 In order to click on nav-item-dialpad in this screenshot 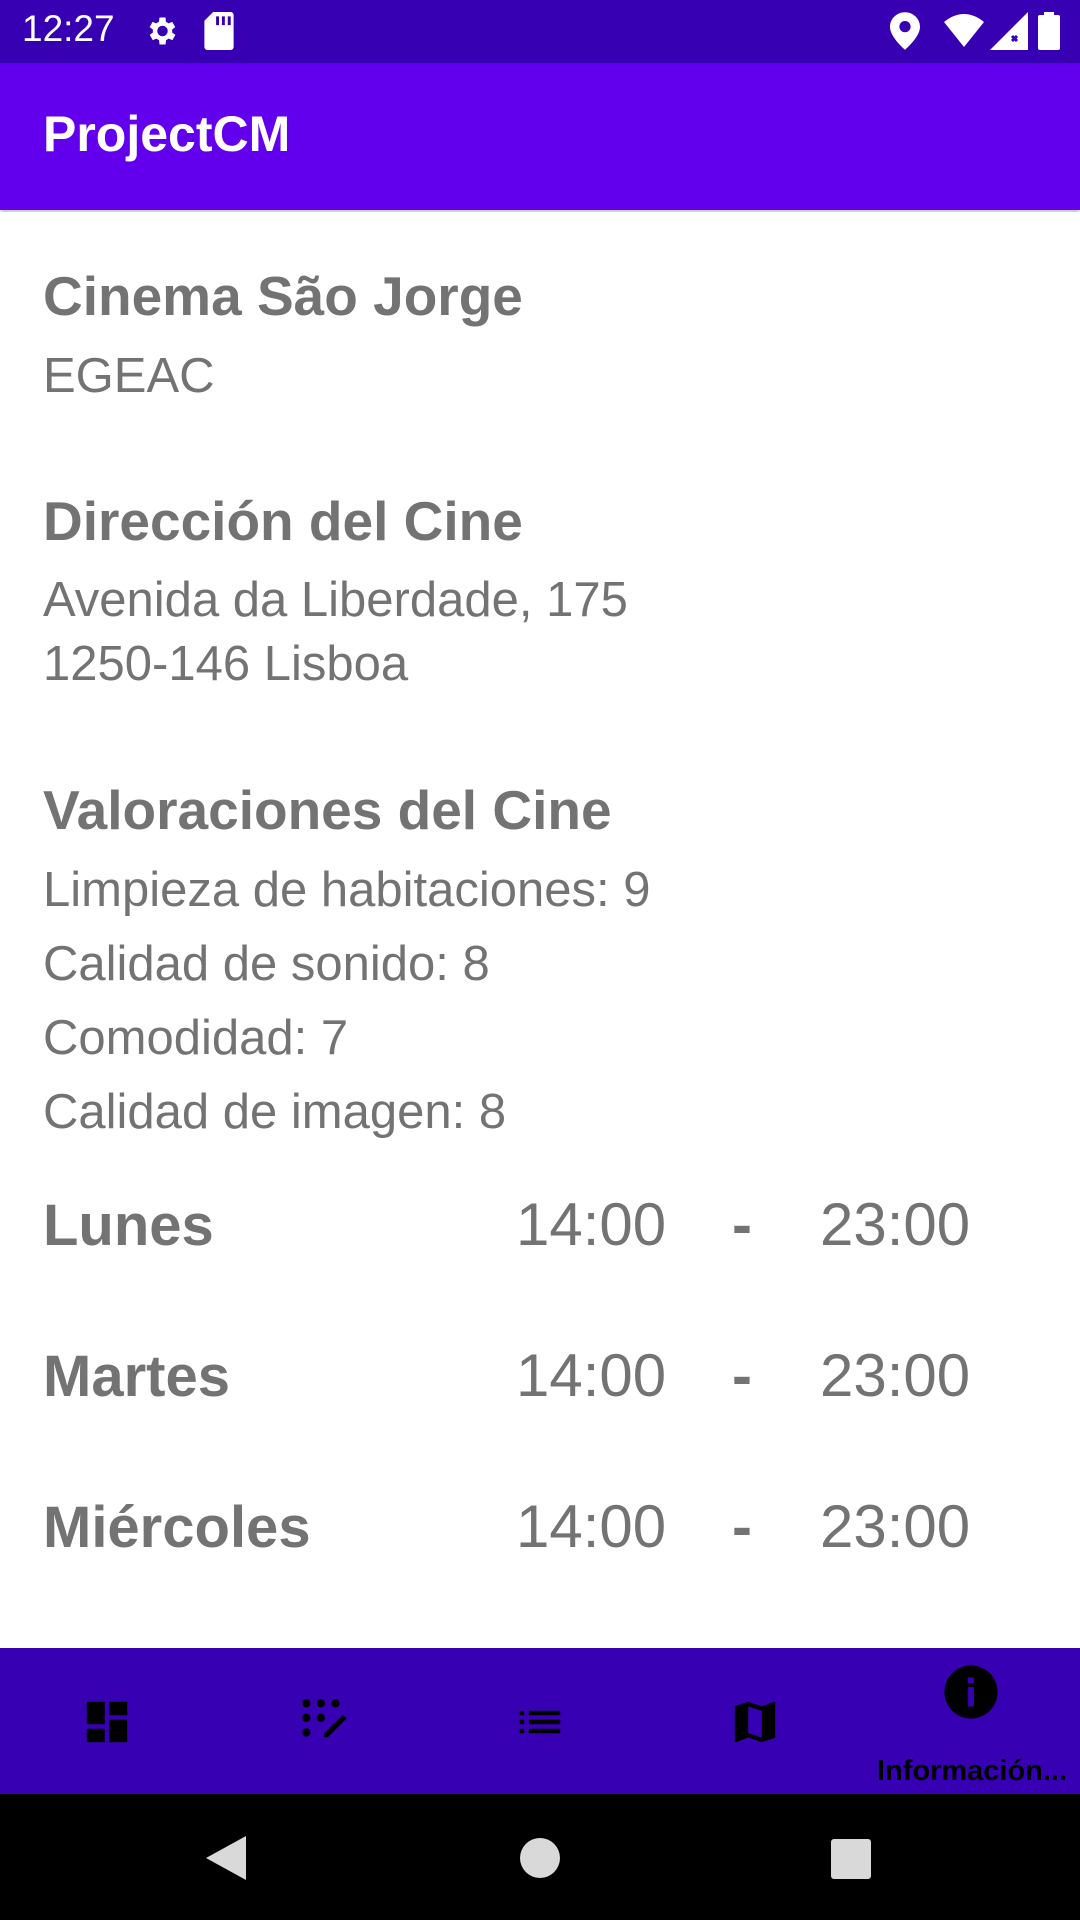, I will do `click(324, 1721)`.